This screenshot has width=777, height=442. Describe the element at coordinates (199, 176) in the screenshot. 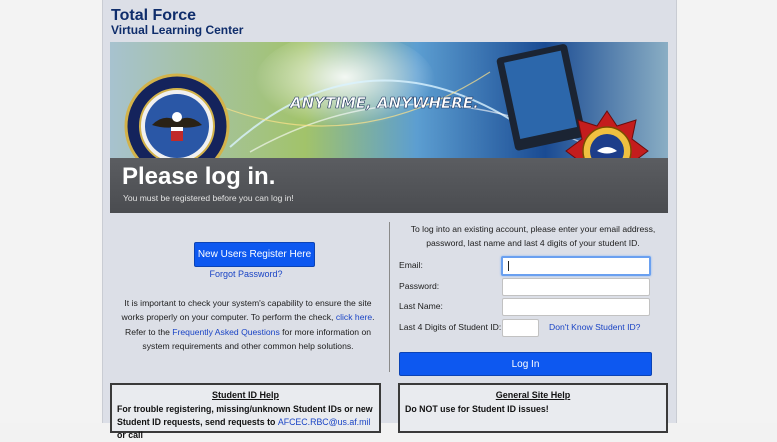

I see `page-title: Please log in.` at that location.